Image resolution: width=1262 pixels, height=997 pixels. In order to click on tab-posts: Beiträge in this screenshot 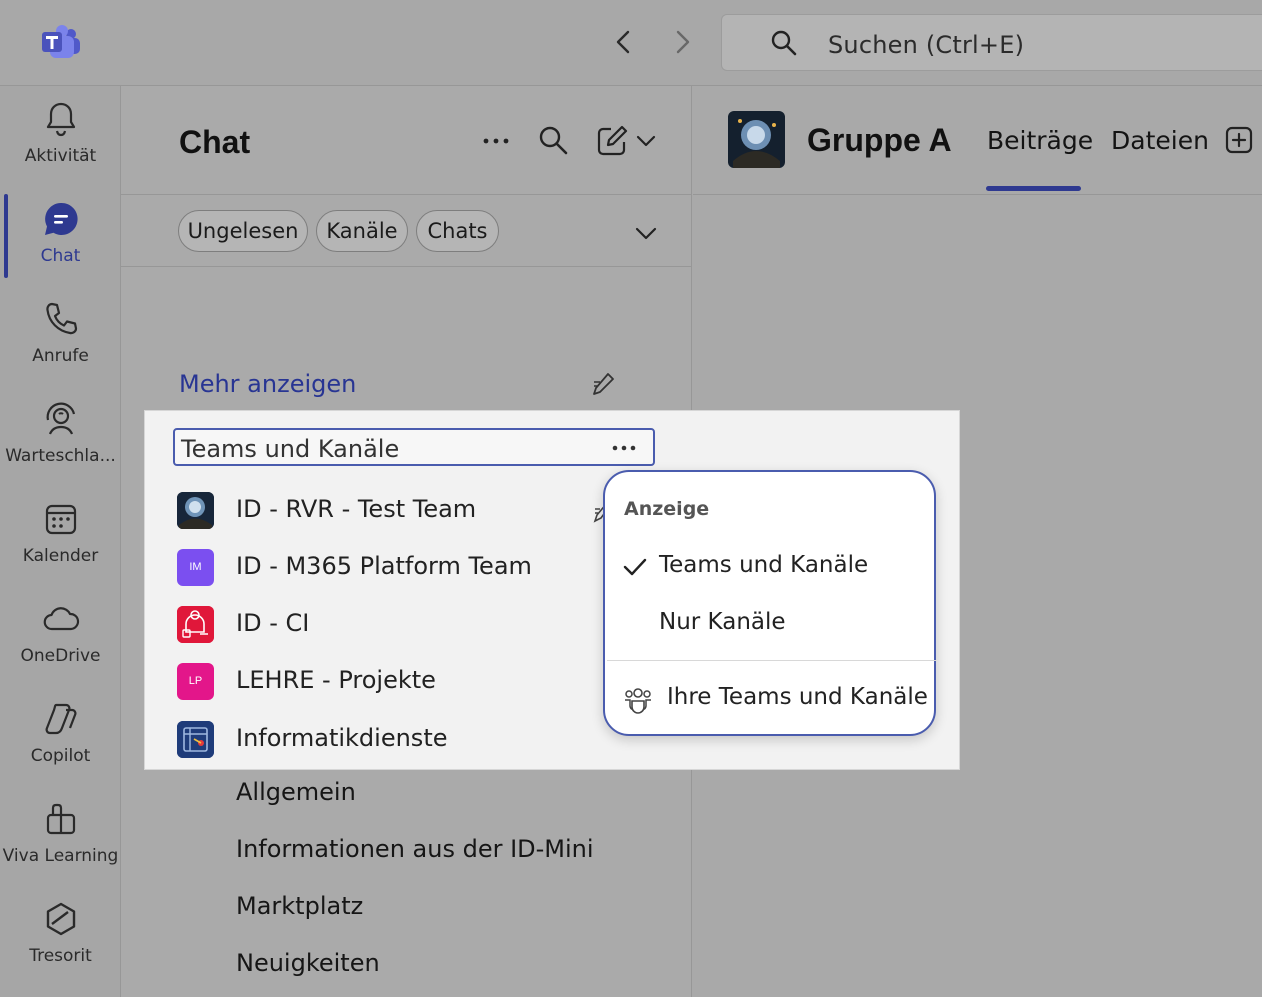, I will do `click(1040, 140)`.